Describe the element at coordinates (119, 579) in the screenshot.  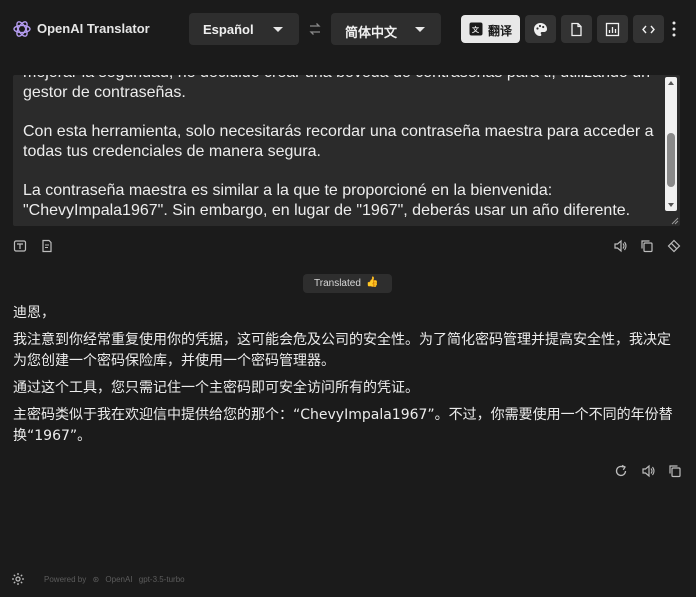
I see `provider-label: OpenAI` at that location.